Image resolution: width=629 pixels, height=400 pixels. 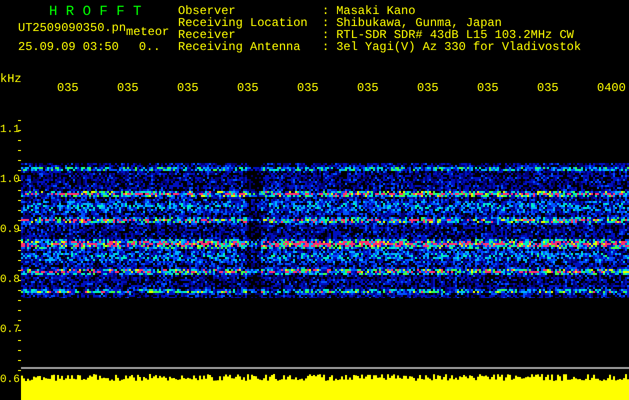 What do you see at coordinates (149, 47) in the screenshot?
I see `count-label: 0..` at bounding box center [149, 47].